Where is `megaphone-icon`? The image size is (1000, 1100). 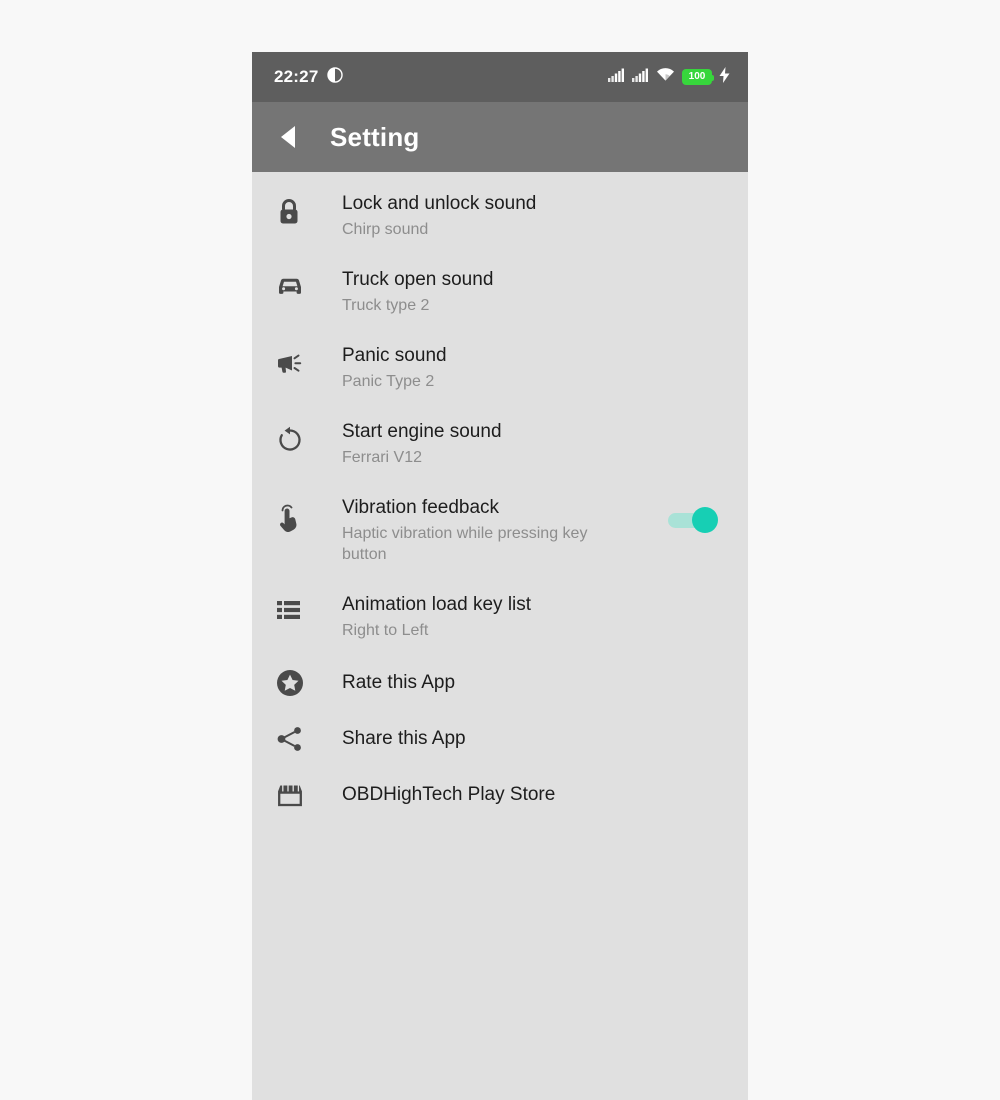 megaphone-icon is located at coordinates (299, 360).